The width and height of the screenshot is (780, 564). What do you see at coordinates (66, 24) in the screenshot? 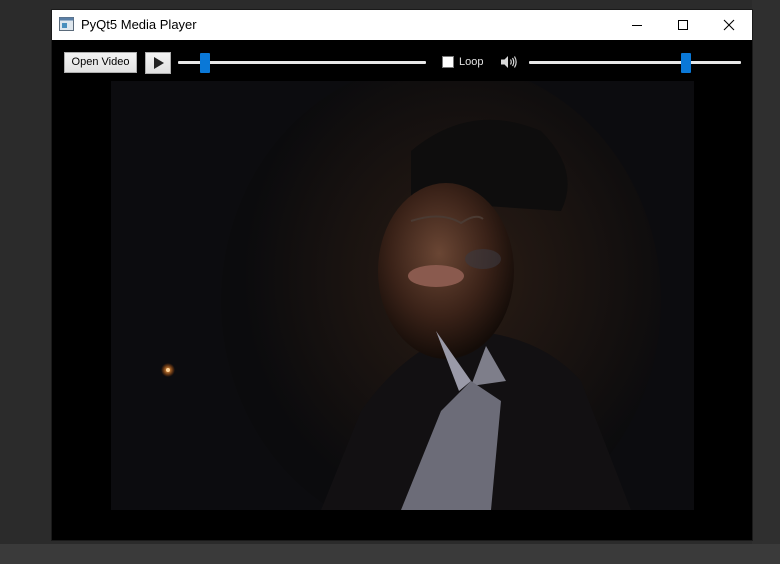
I see `app-window-icon` at bounding box center [66, 24].